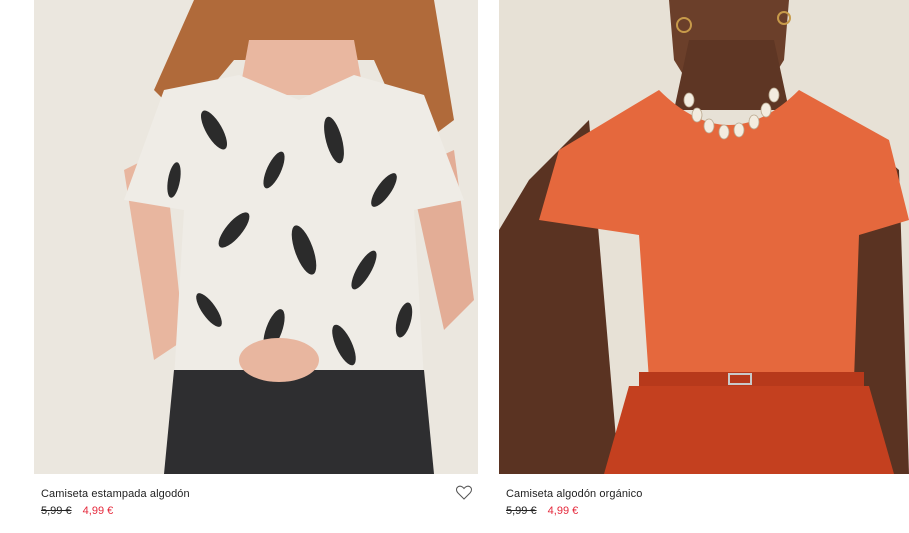  I want to click on product-name: Camiseta algodón orgánico, so click(704, 494).